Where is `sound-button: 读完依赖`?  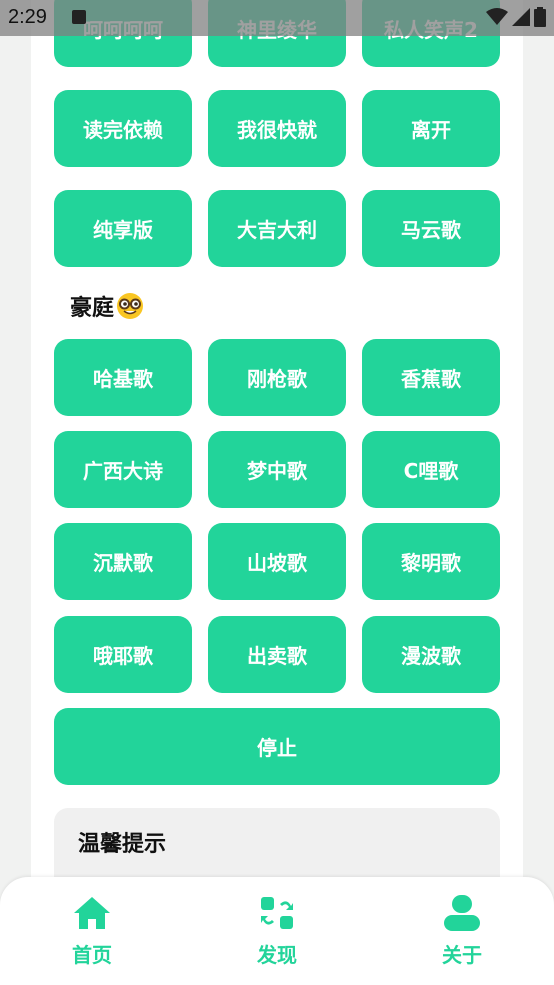 sound-button: 读完依赖 is located at coordinates (123, 128).